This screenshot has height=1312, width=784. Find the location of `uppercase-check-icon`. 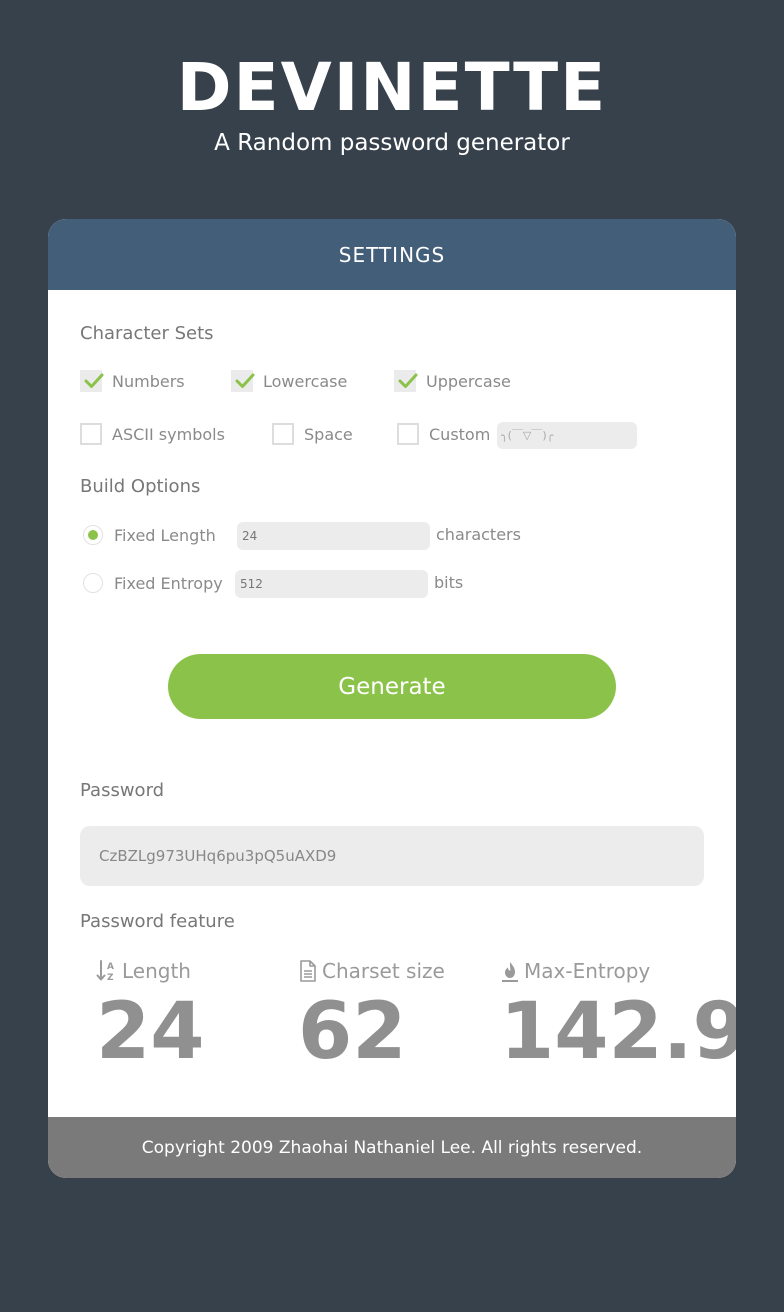

uppercase-check-icon is located at coordinates (406, 381).